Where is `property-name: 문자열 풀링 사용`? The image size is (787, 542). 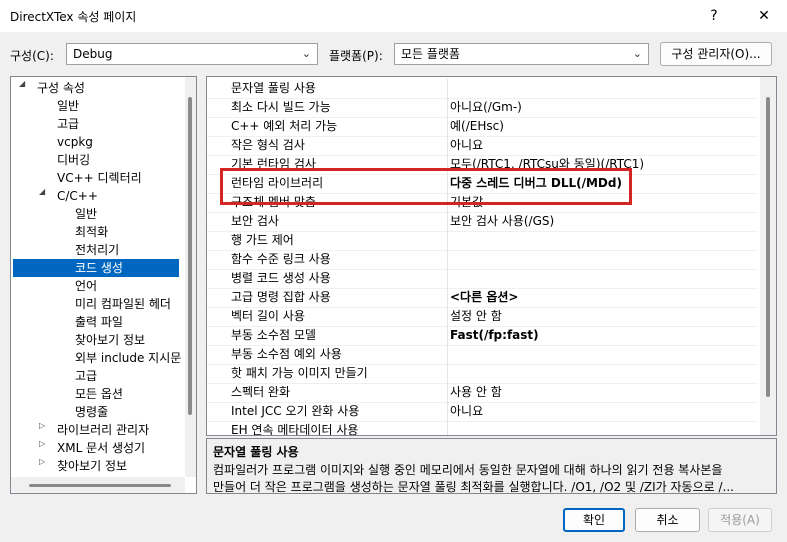
property-name: 문자열 풀링 사용 is located at coordinates (273, 88).